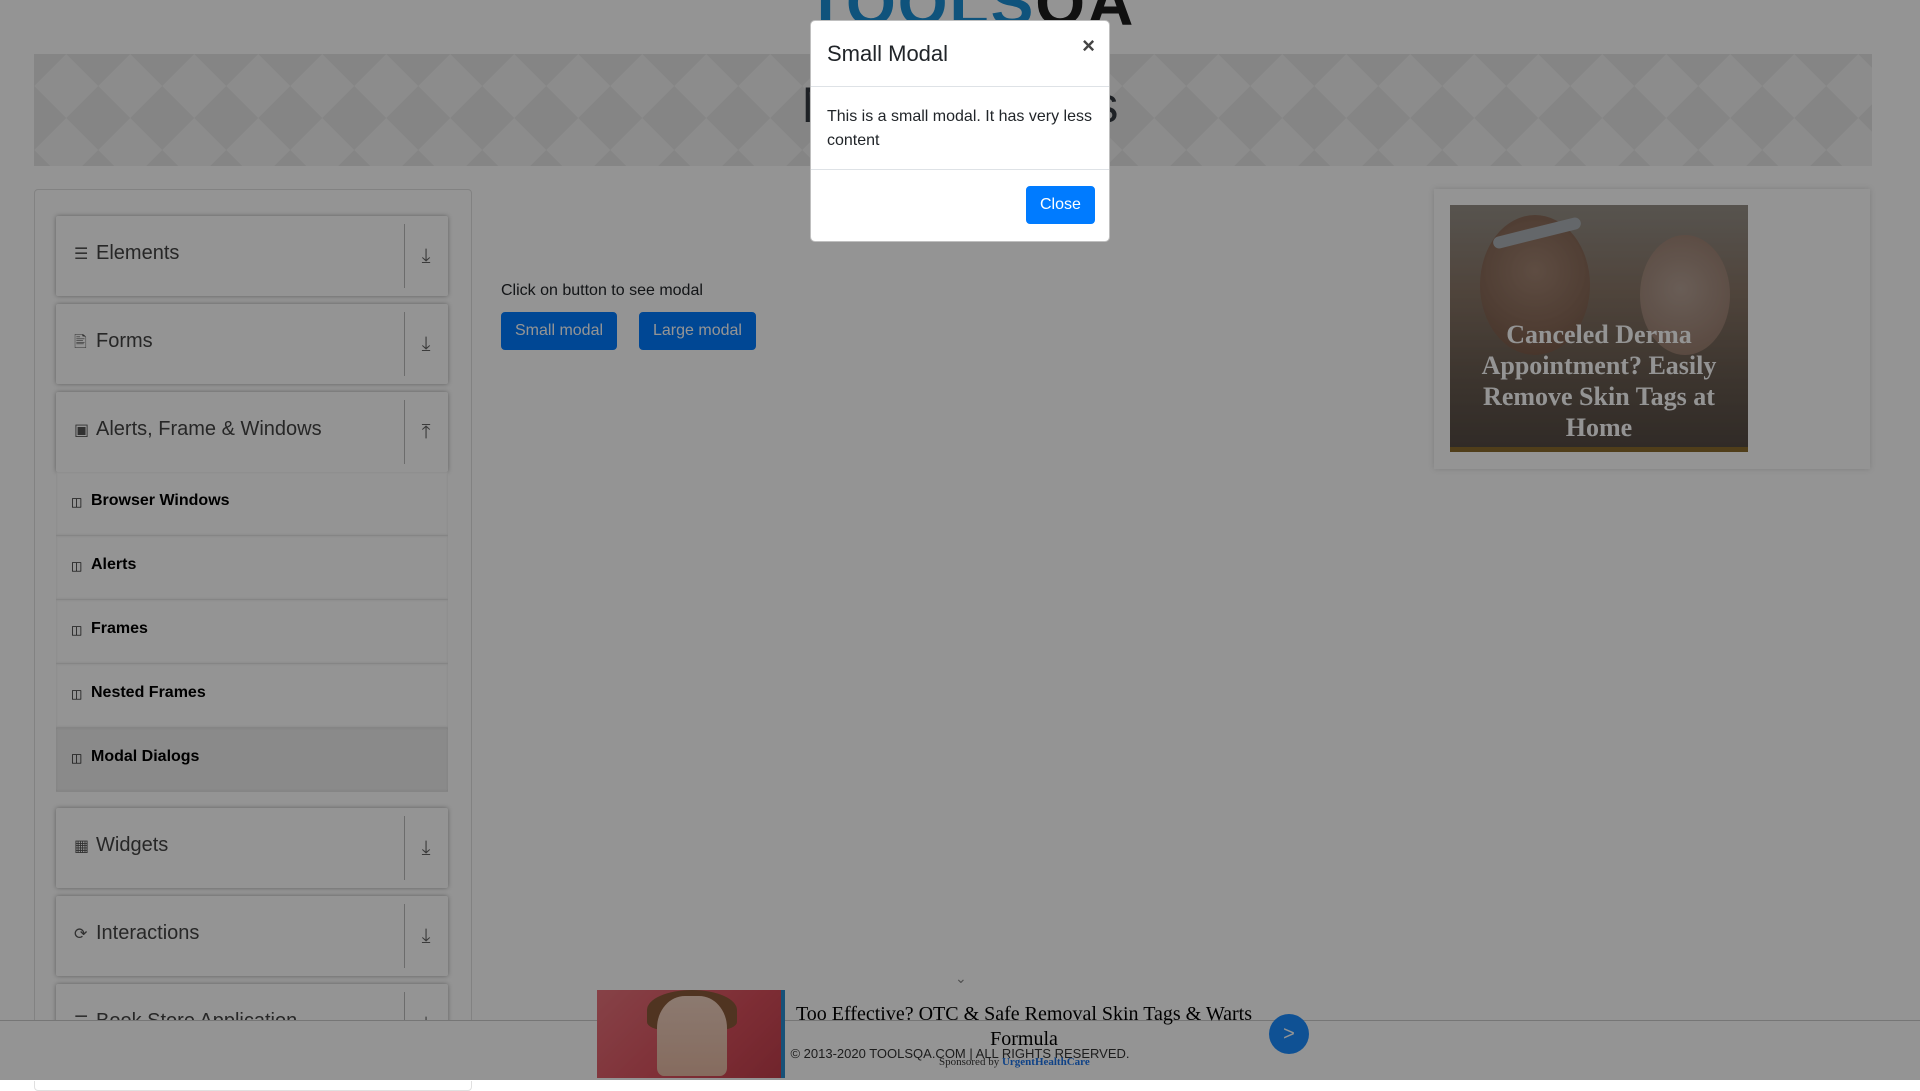 The image size is (1920, 1091). Describe the element at coordinates (960, 205) in the screenshot. I see `modal-footer: Close` at that location.